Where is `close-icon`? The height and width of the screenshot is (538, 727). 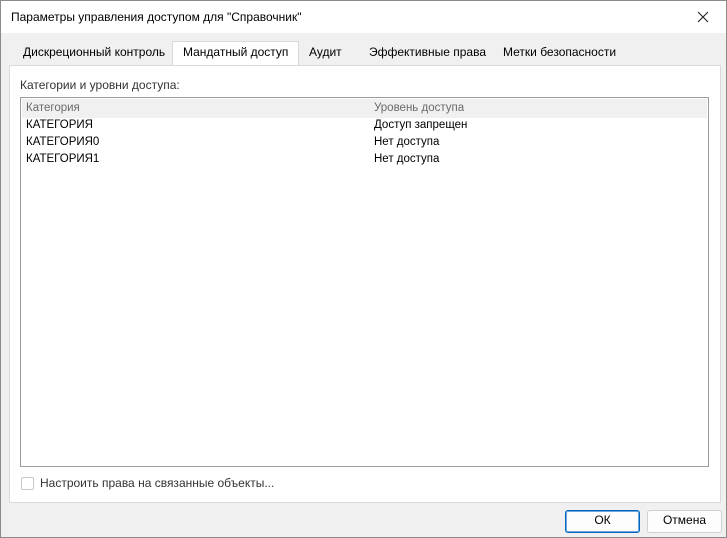
close-icon is located at coordinates (703, 17).